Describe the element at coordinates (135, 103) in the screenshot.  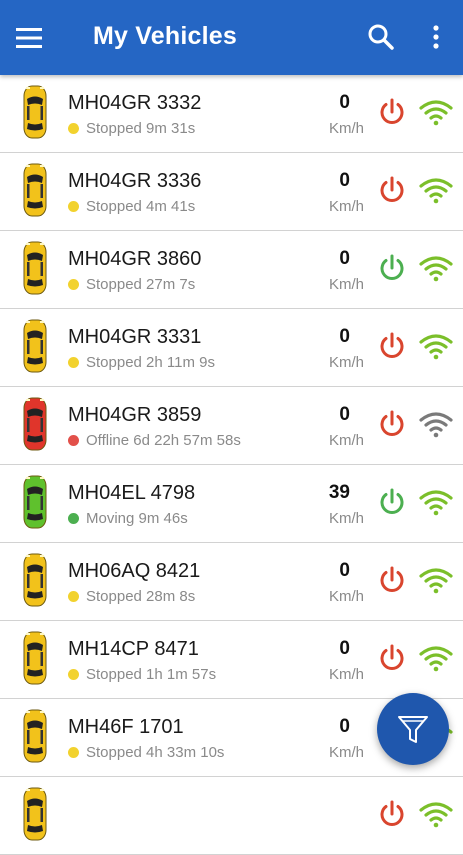
I see `vehicle-plate: MH04GR 3332` at that location.